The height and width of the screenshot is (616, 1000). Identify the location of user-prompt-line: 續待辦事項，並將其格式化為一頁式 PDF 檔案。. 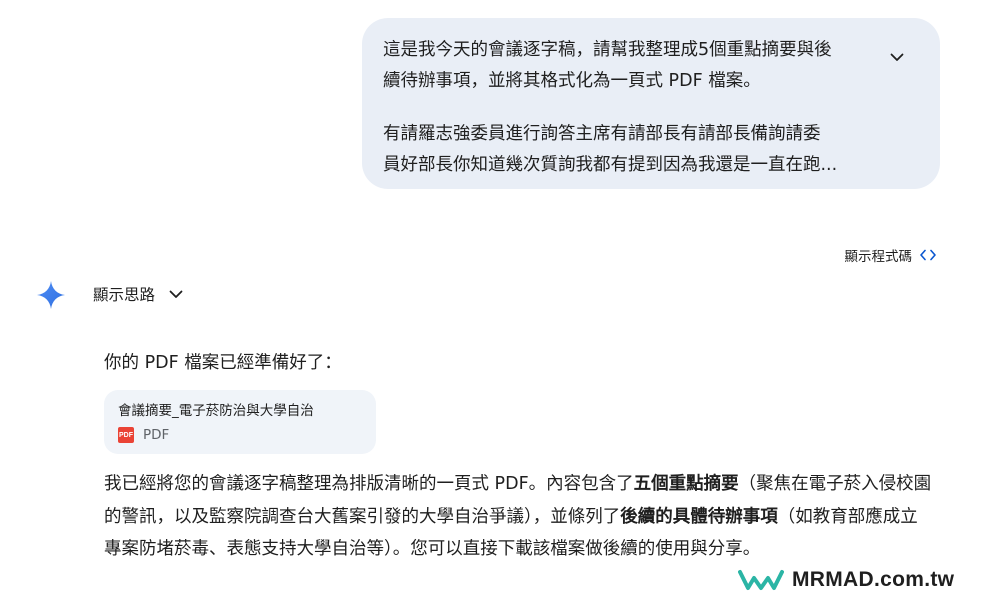
(572, 81).